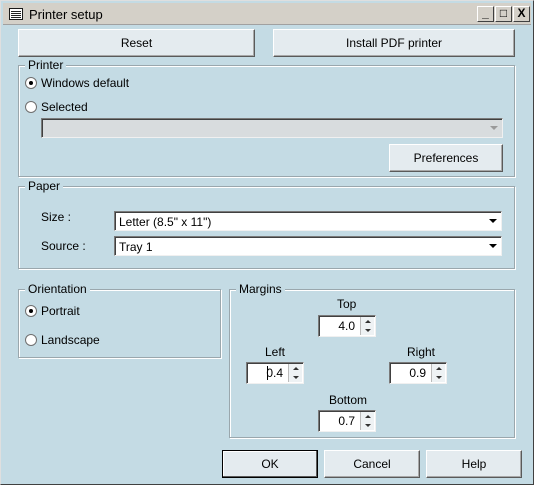 Image resolution: width=534 pixels, height=485 pixels. What do you see at coordinates (66, 14) in the screenshot?
I see `window-title: Printer setup` at bounding box center [66, 14].